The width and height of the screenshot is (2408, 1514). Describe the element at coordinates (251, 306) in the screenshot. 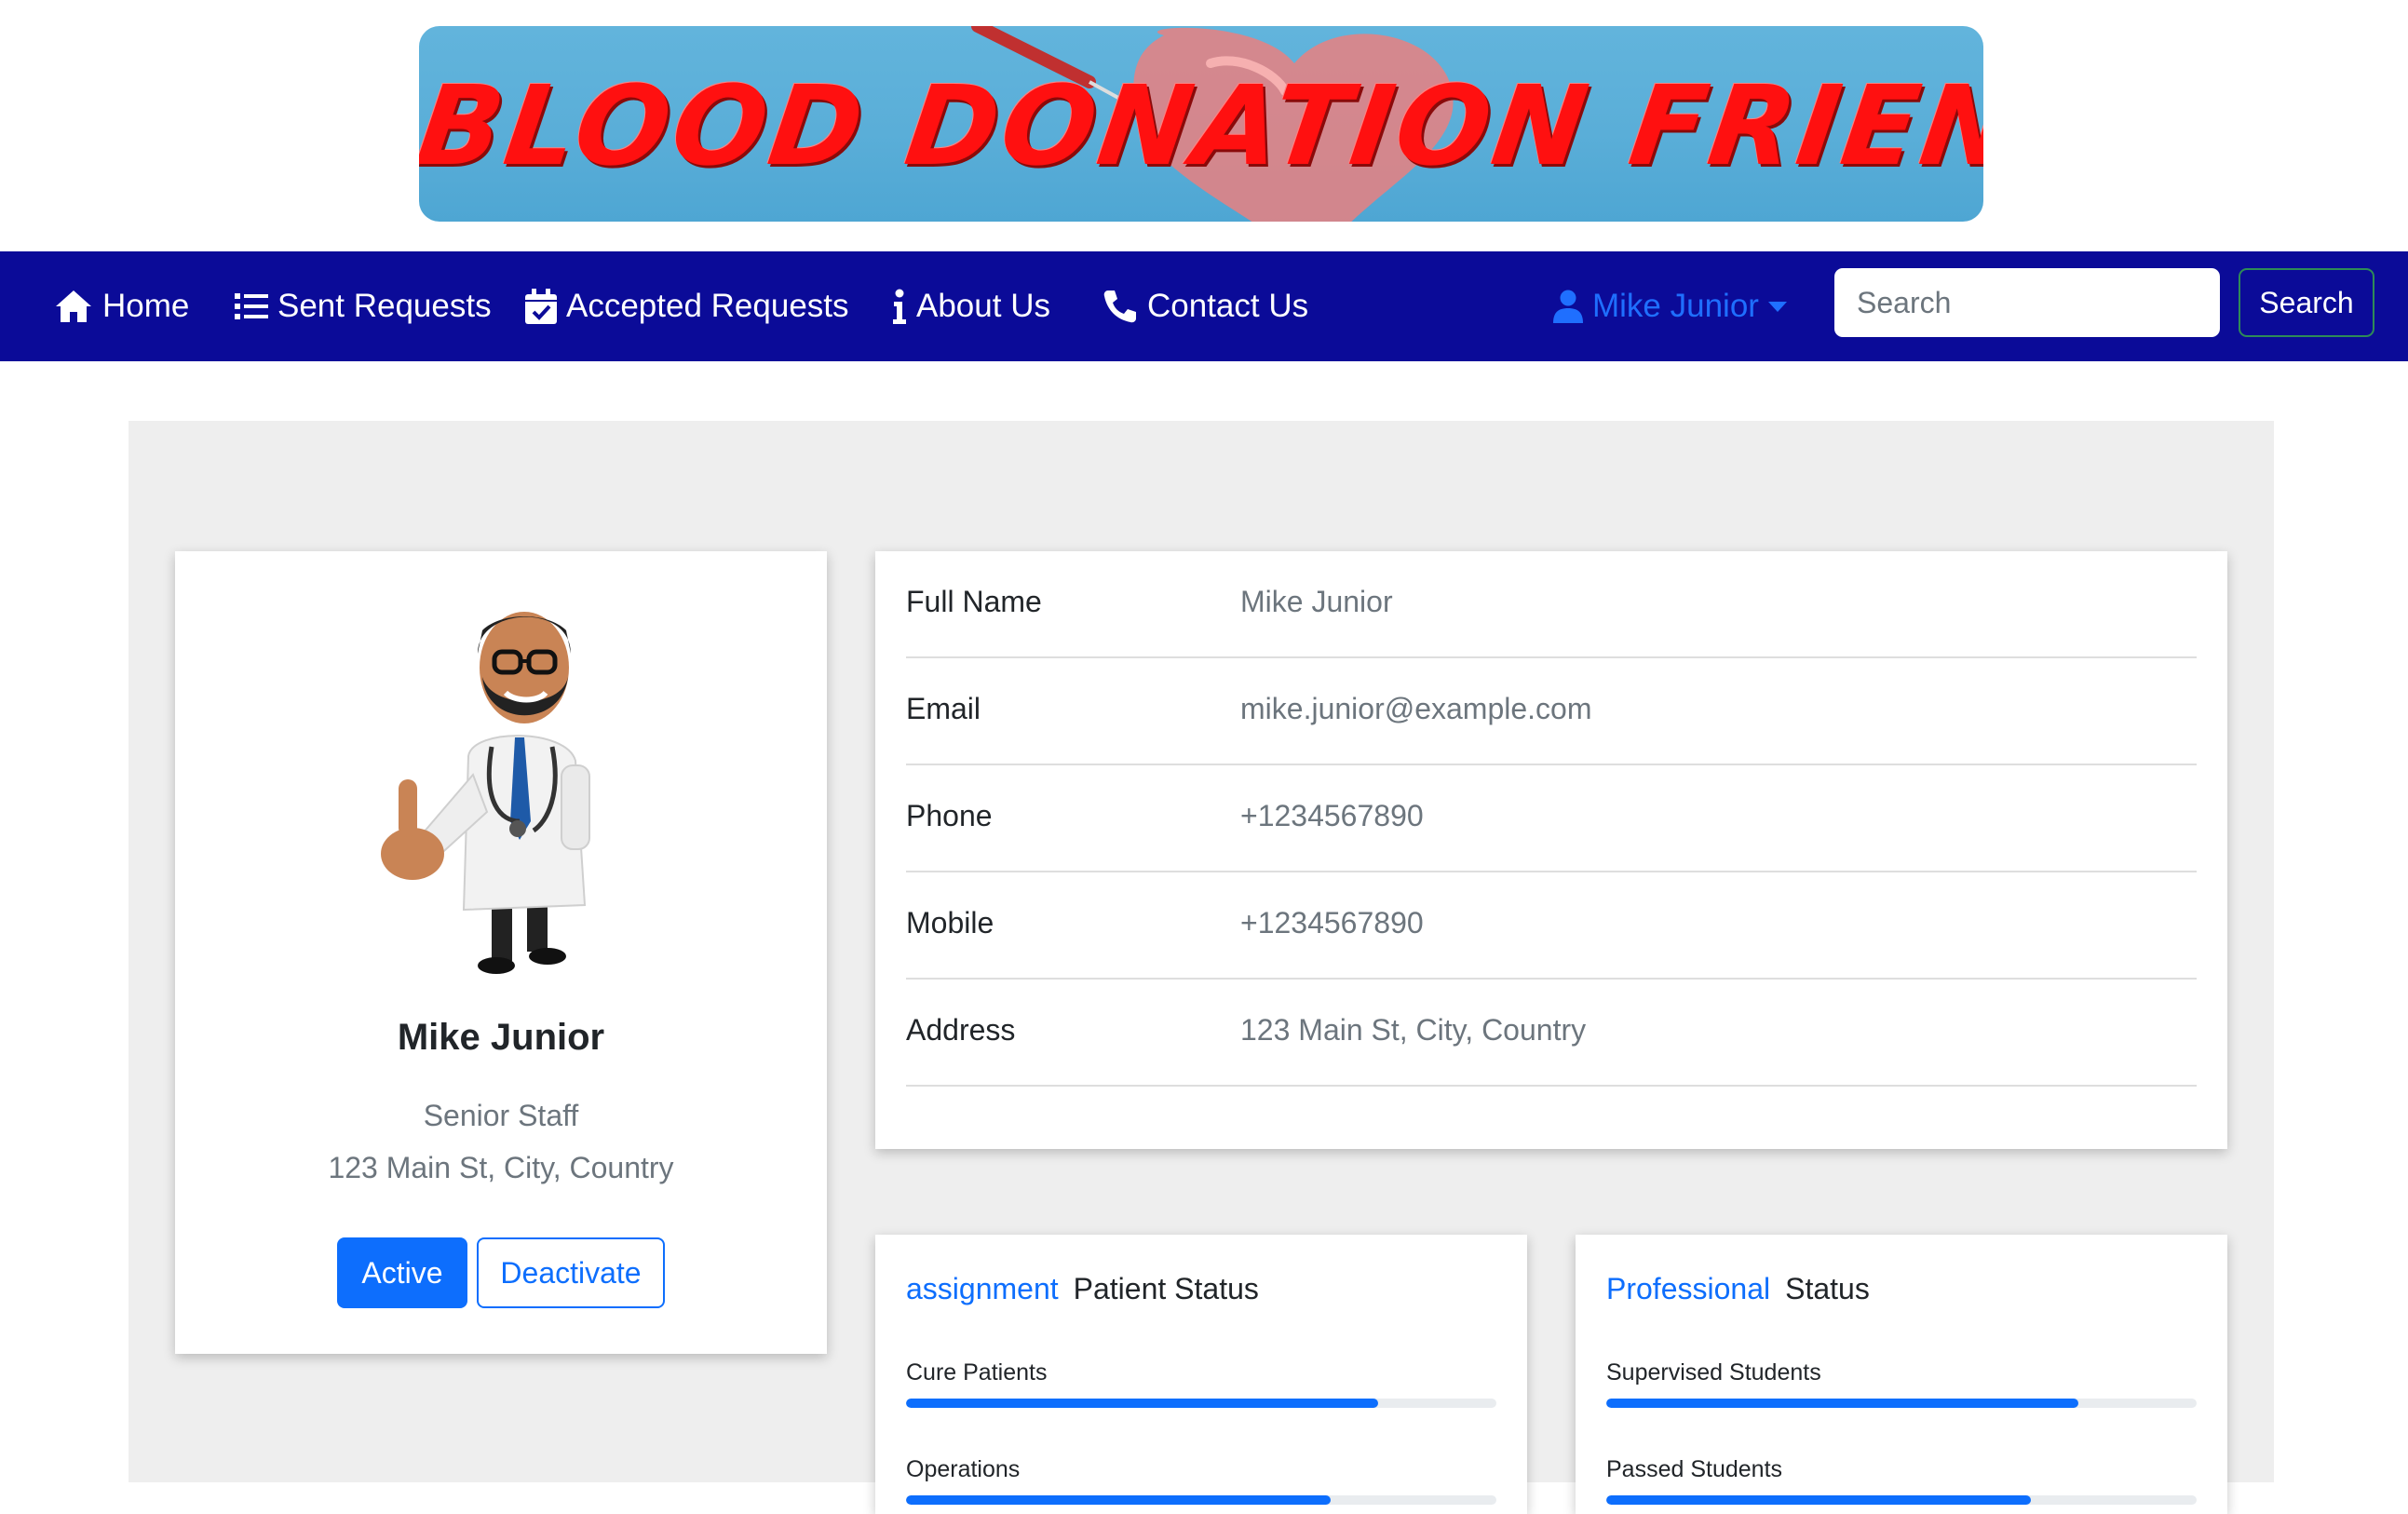

I see `list-icon` at that location.